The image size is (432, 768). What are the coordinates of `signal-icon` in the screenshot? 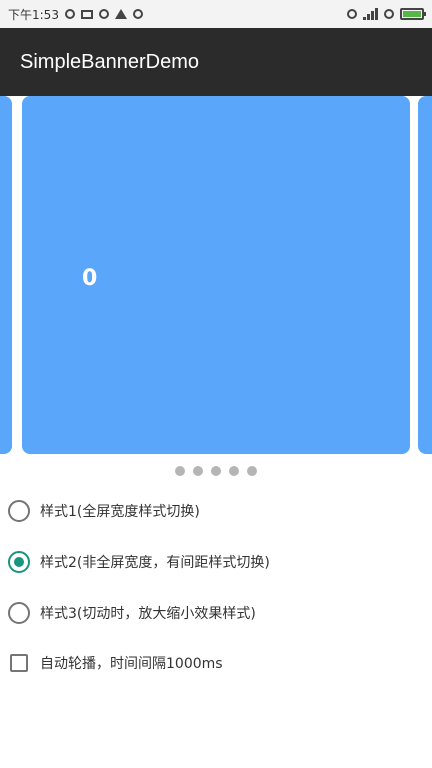 It's located at (370, 14).